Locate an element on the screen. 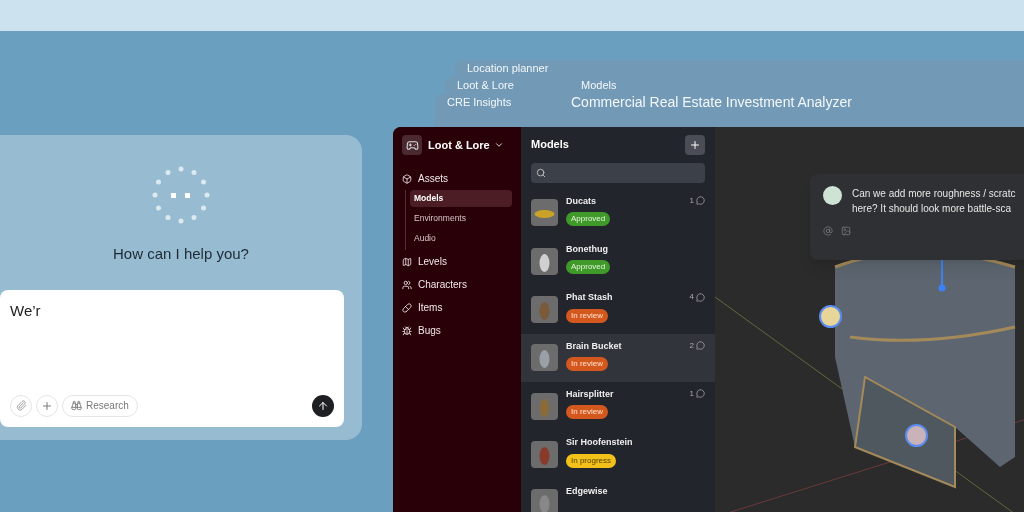 This screenshot has width=1024, height=512. model-name: Phat Stash is located at coordinates (590, 298).